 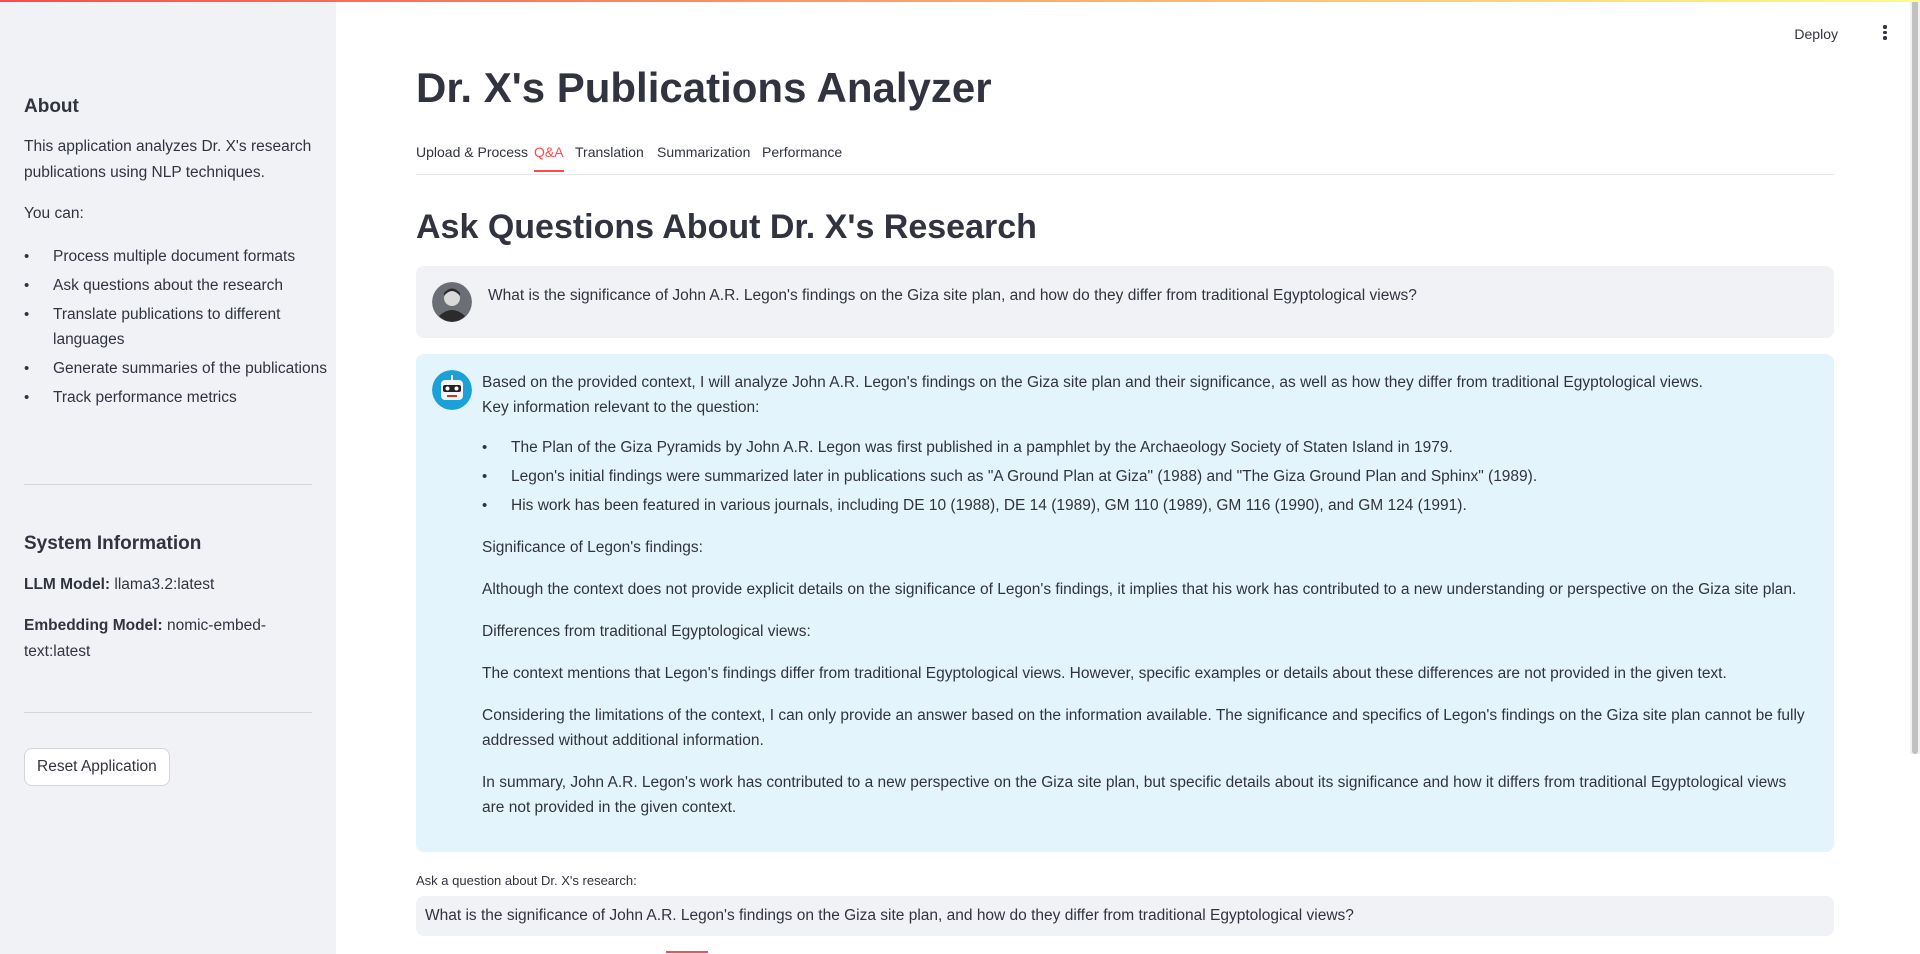 What do you see at coordinates (183, 397) in the screenshot?
I see `feature-item: Track performance metrics` at bounding box center [183, 397].